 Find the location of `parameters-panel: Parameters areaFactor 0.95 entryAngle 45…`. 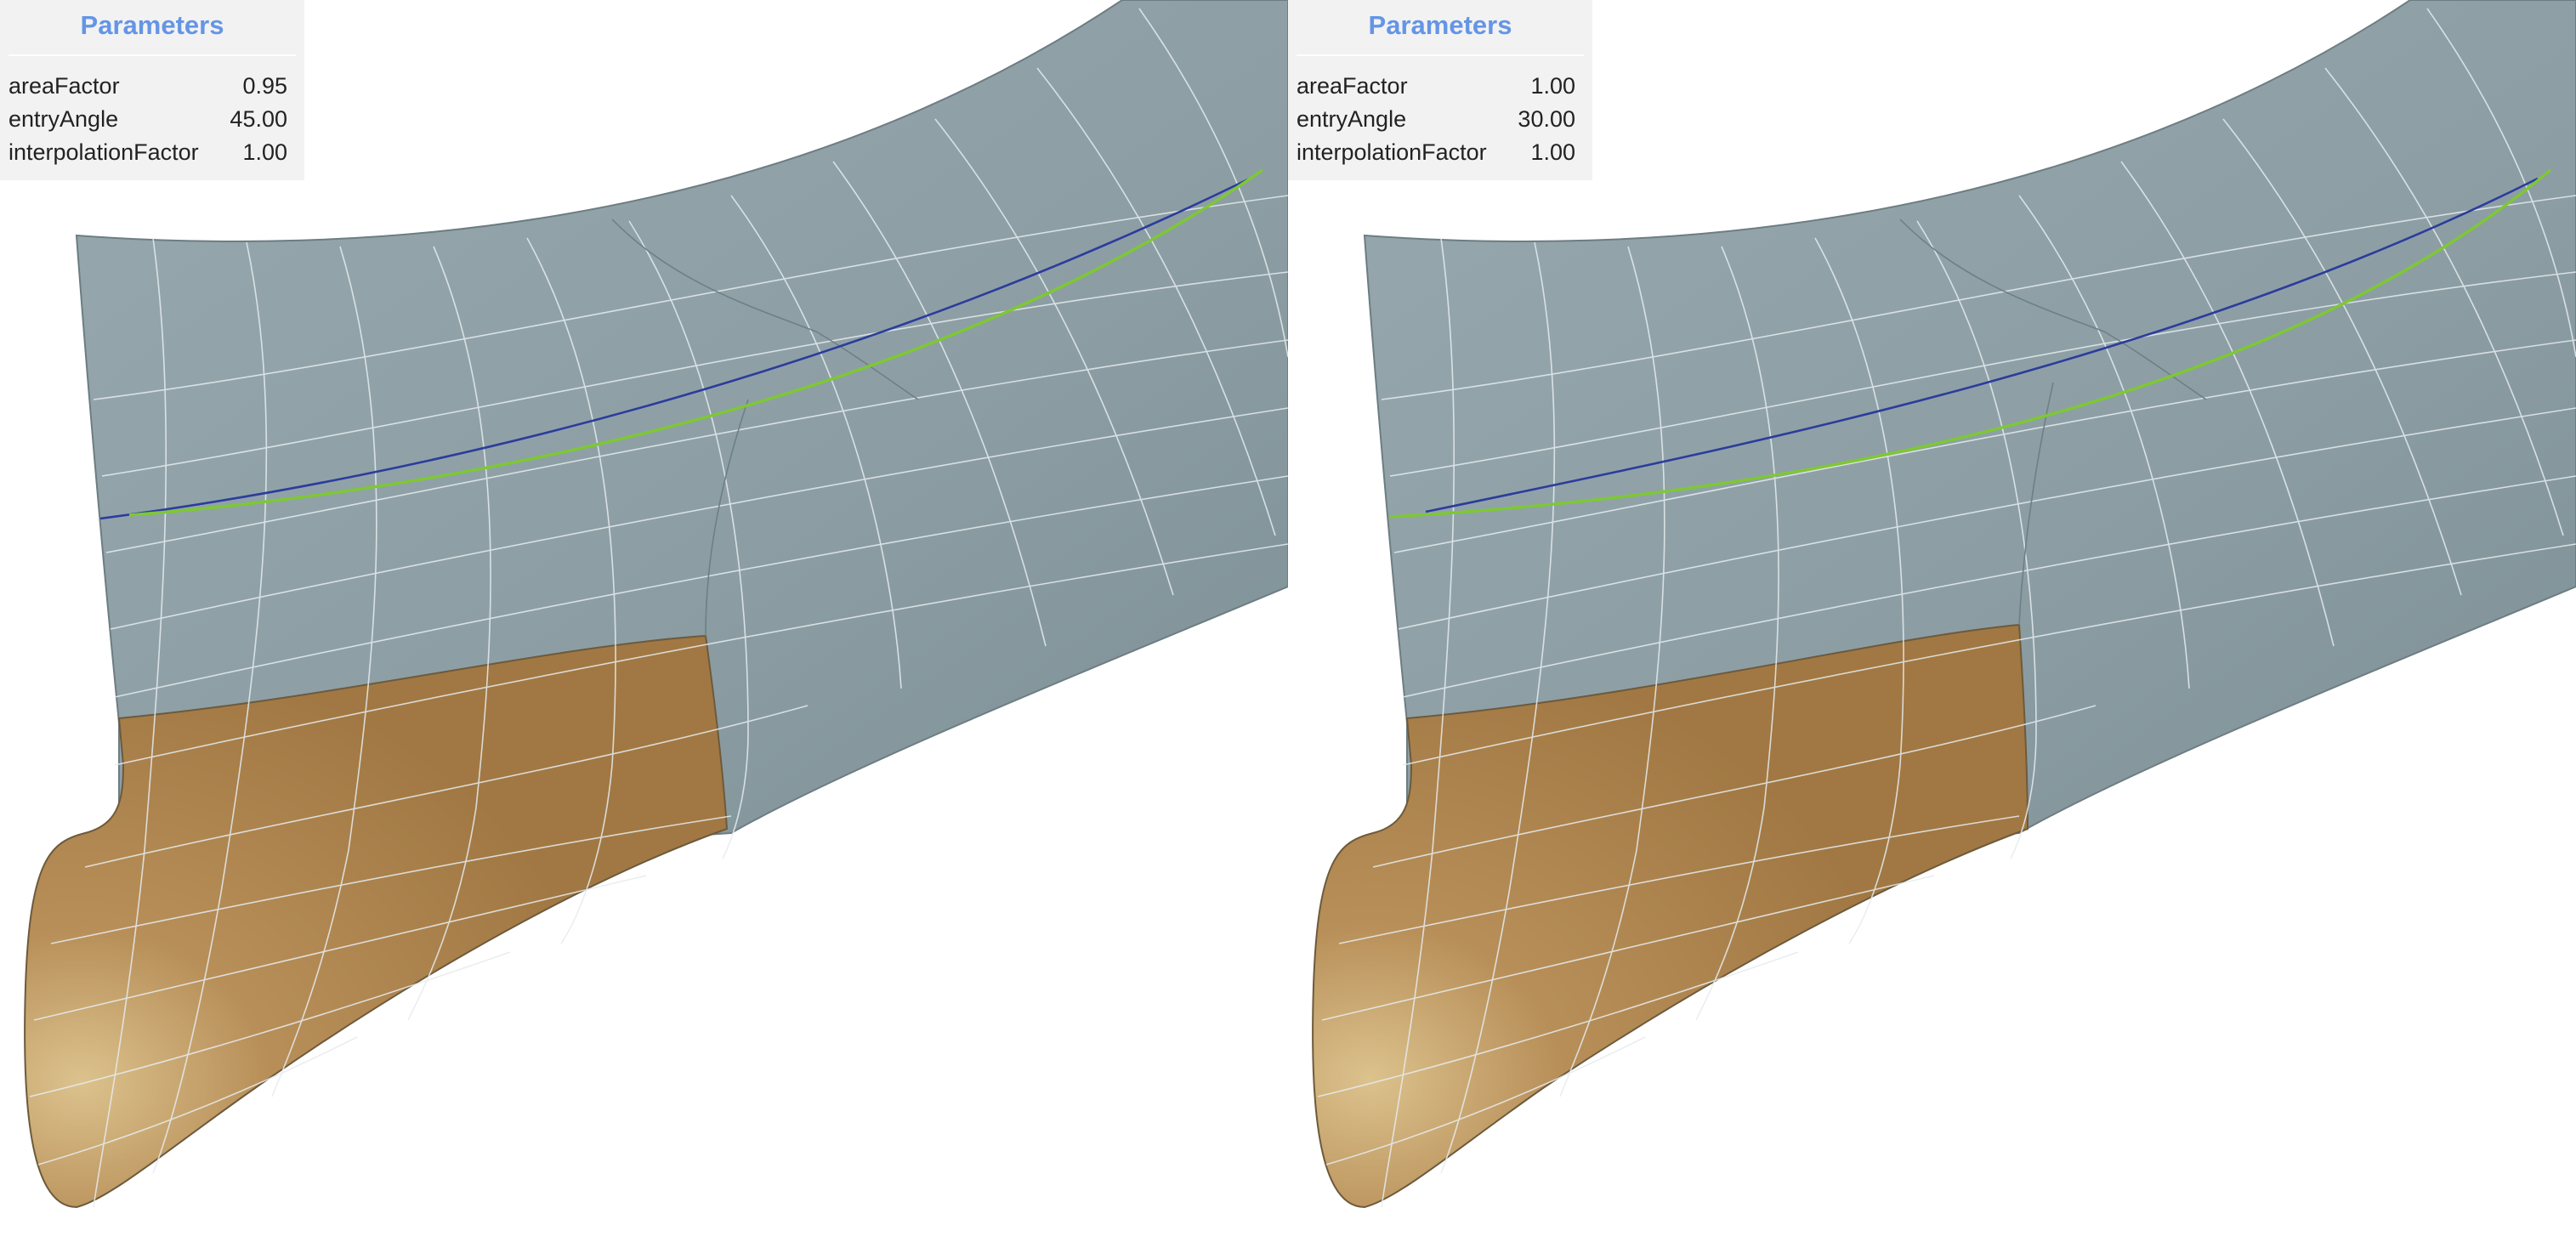

parameters-panel: Parameters areaFactor 0.95 entryAngle 45… is located at coordinates (152, 90).